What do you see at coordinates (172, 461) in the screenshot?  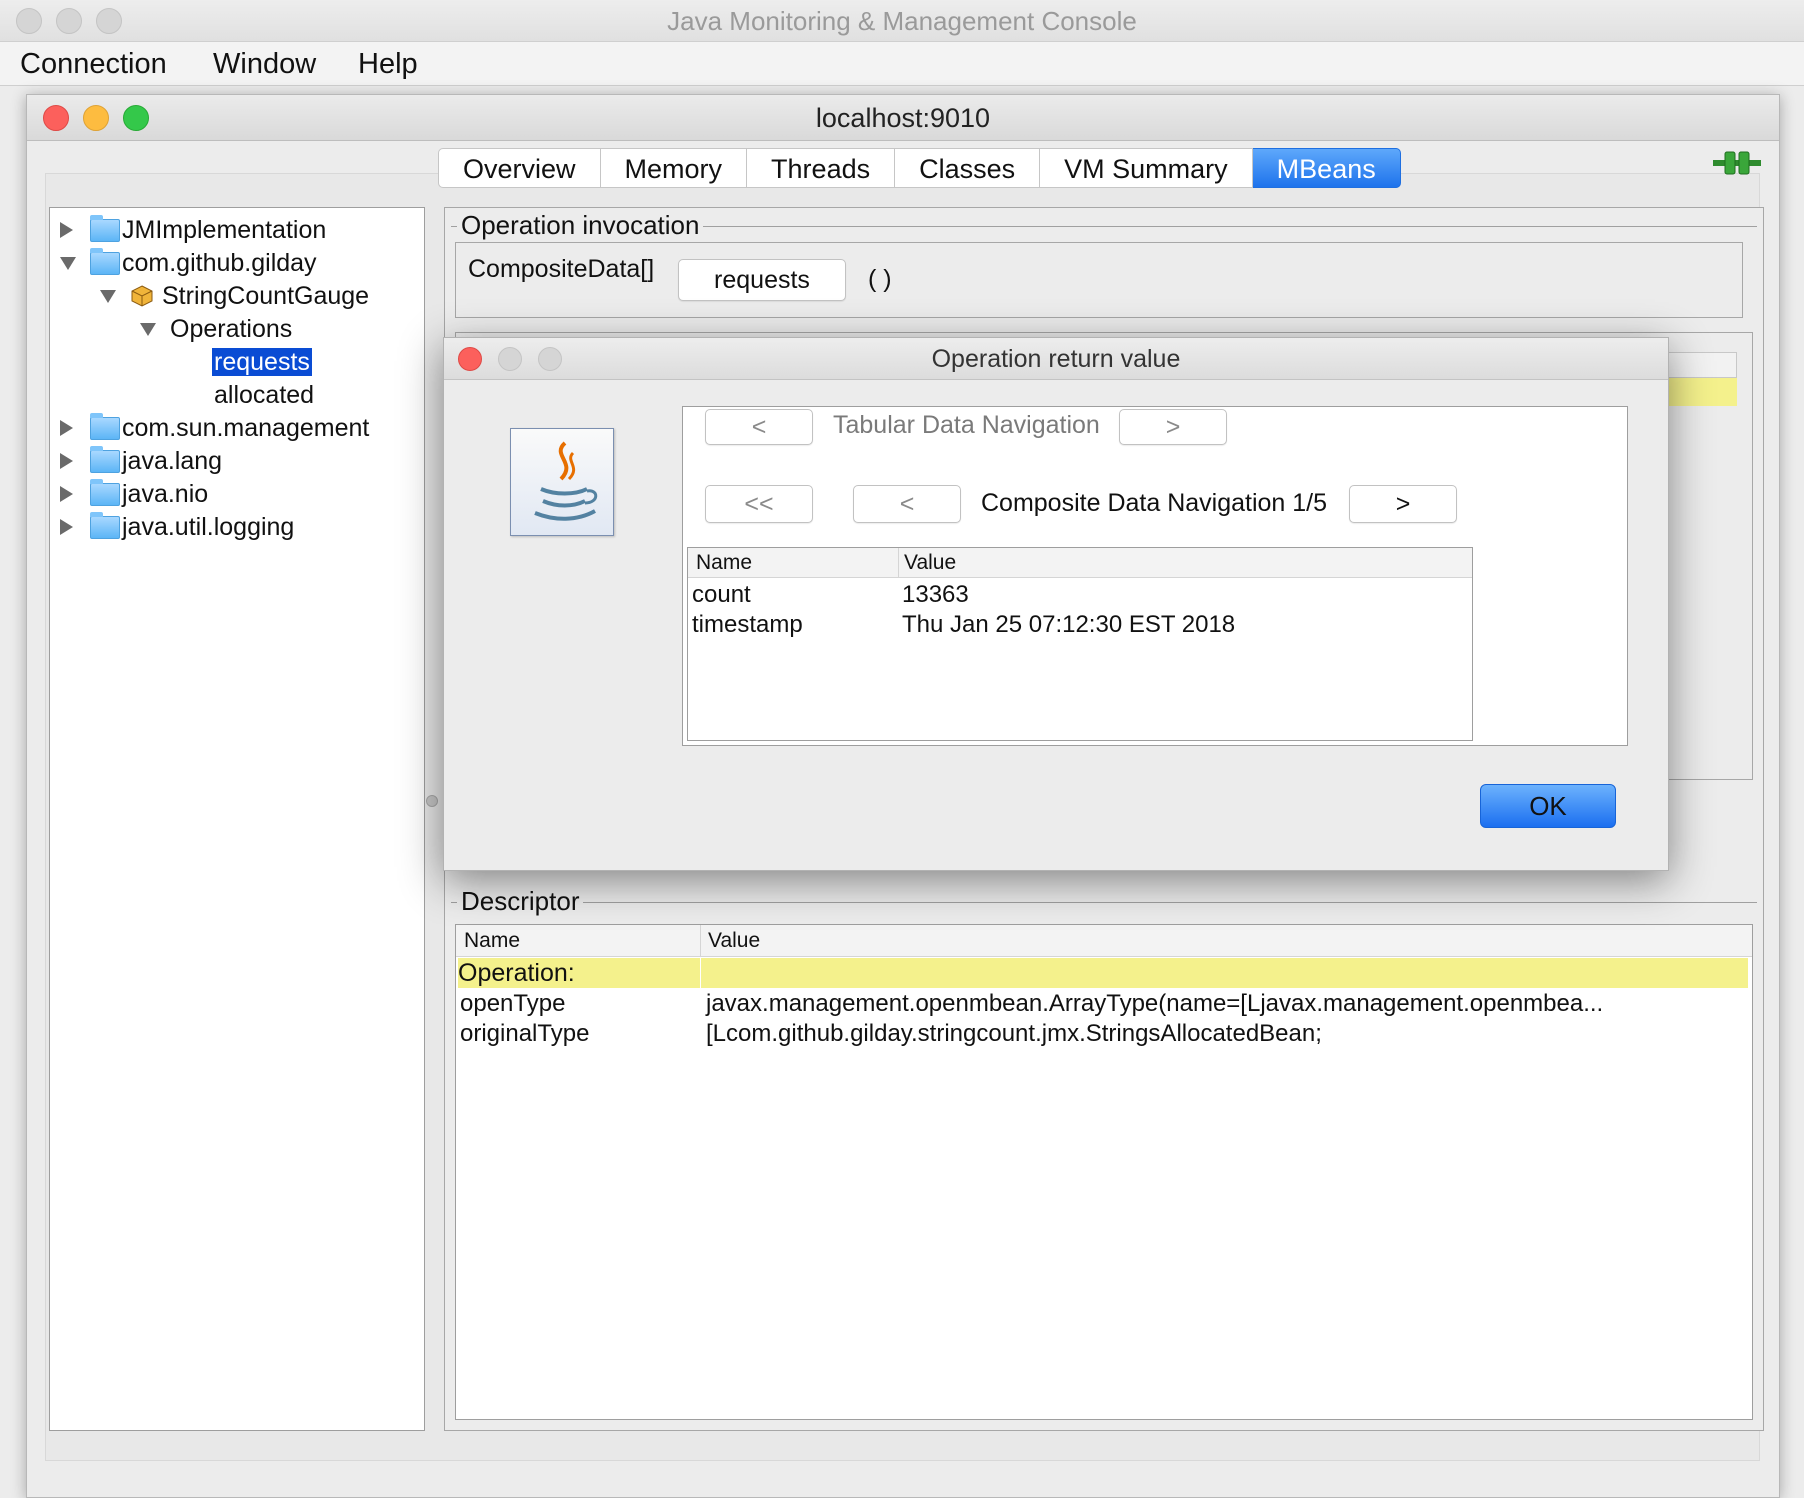 I see `tree-node-label: java.lang` at bounding box center [172, 461].